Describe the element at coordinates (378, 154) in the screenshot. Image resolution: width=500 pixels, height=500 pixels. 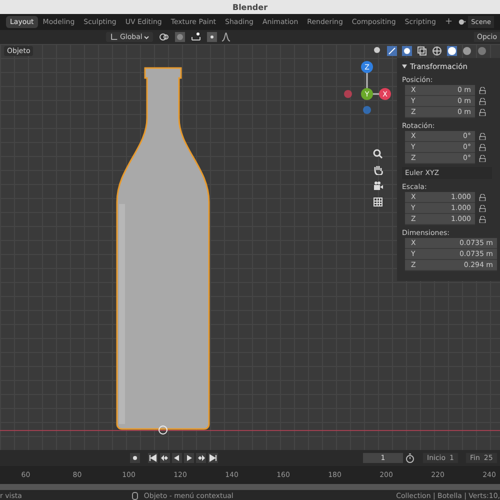
I see `zoom-icon` at that location.